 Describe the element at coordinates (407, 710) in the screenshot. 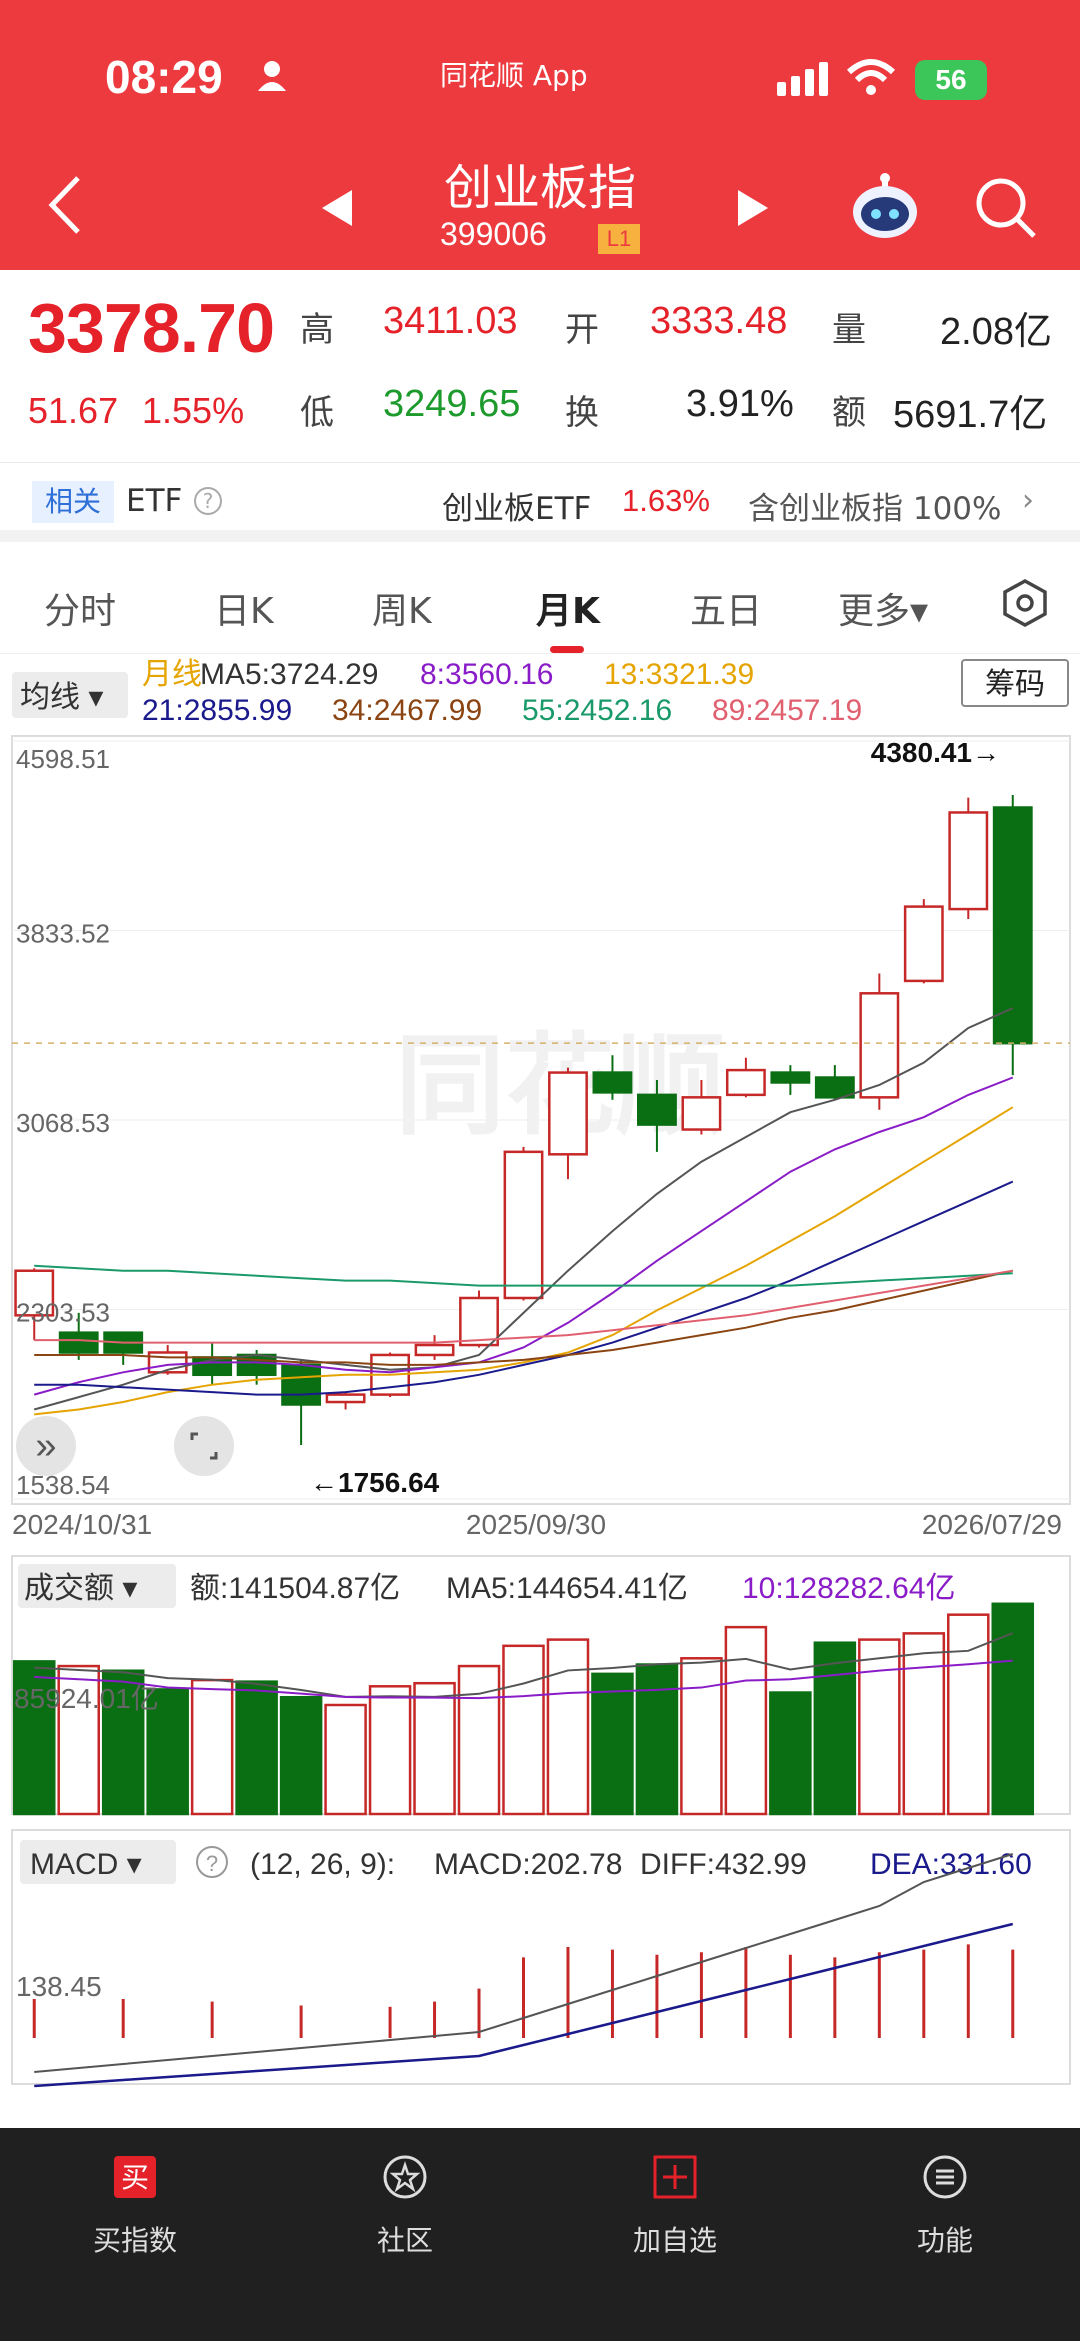

I see `ma-legend-row2-1: 34:2467.99` at that location.